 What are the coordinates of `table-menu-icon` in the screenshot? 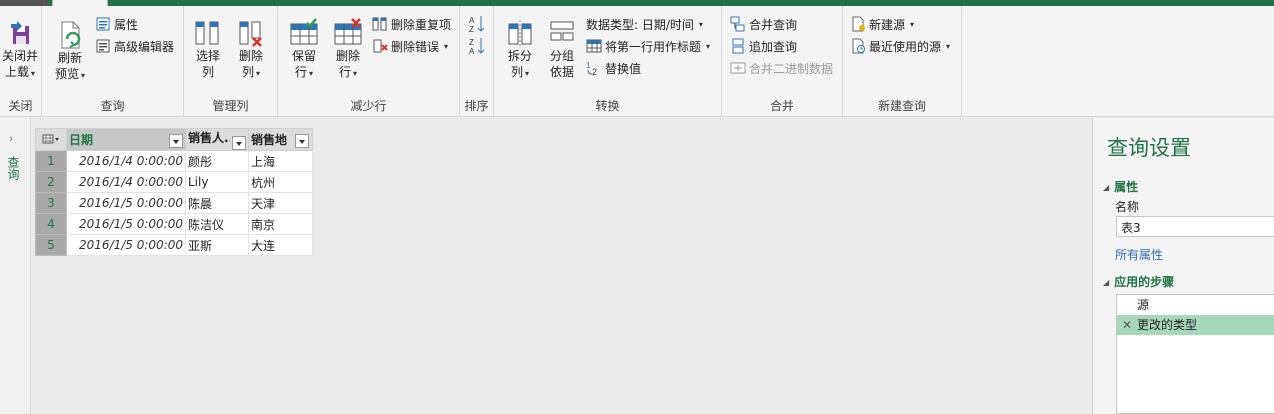 It's located at (50, 138).